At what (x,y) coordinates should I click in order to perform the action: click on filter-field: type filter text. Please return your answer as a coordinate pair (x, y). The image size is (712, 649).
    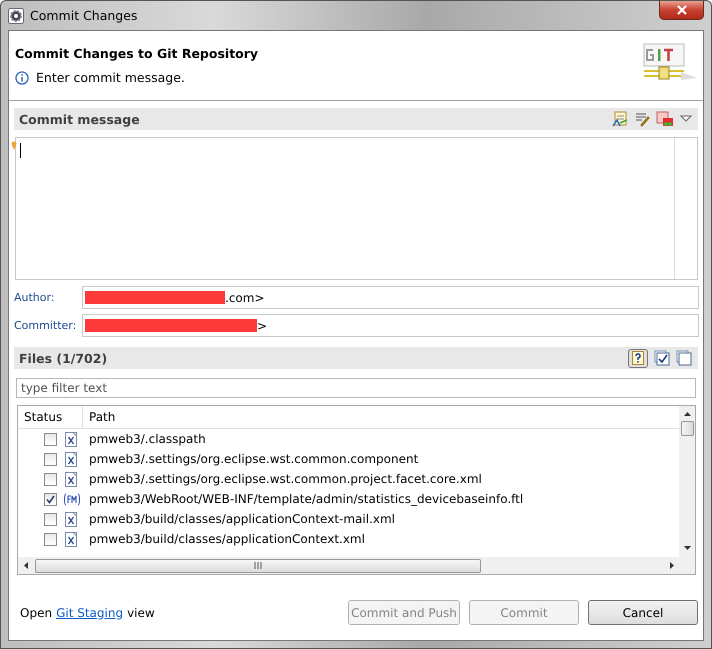
    Looking at the image, I should click on (356, 388).